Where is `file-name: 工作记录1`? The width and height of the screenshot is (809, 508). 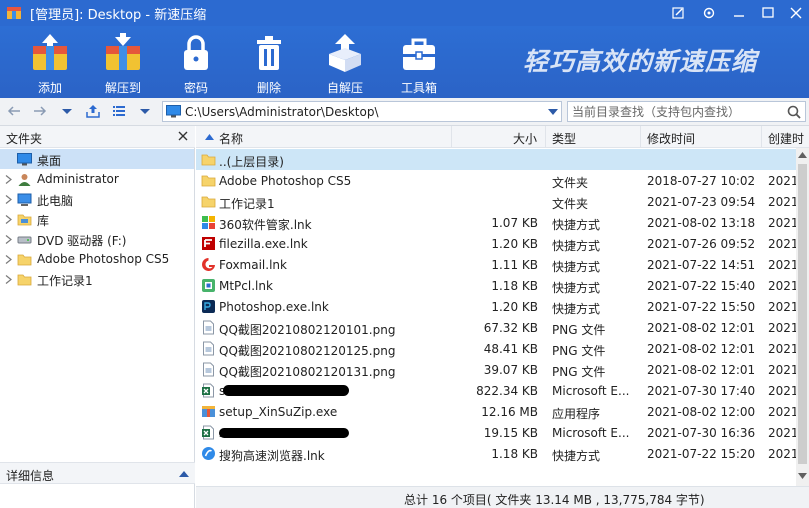 file-name: 工作记录1 is located at coordinates (247, 204).